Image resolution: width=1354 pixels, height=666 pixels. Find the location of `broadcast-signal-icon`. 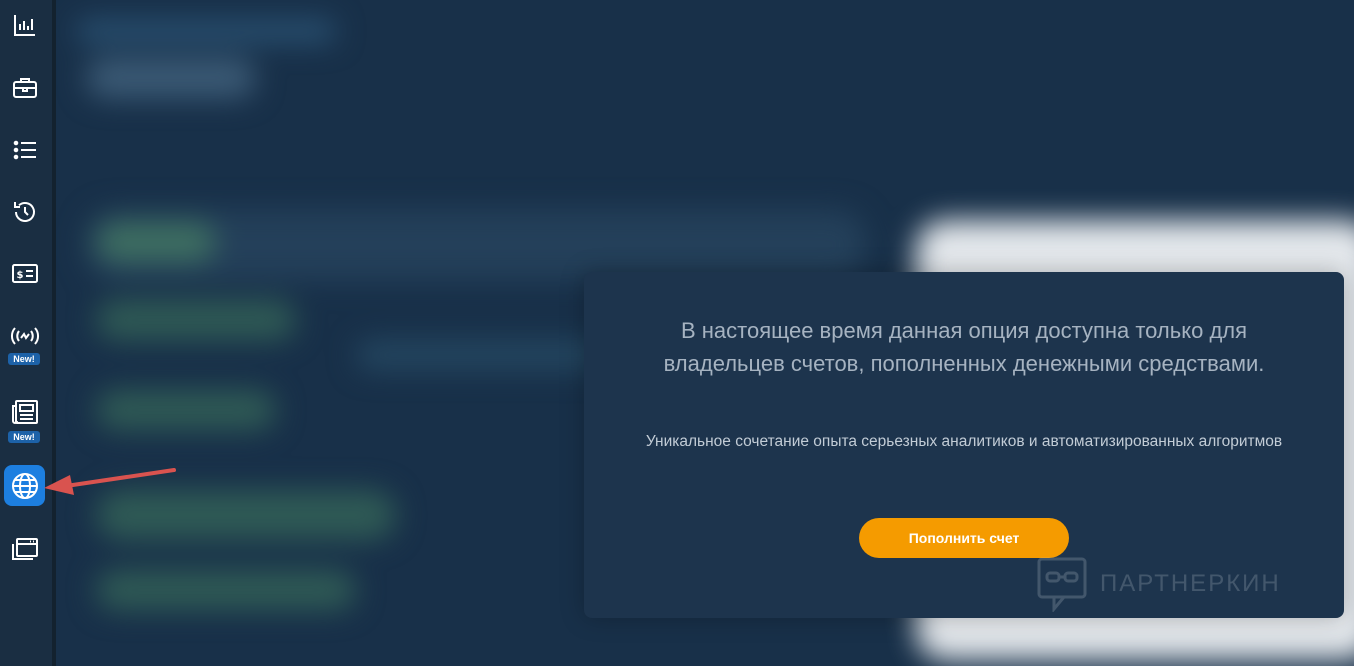

broadcast-signal-icon is located at coordinates (24, 335).